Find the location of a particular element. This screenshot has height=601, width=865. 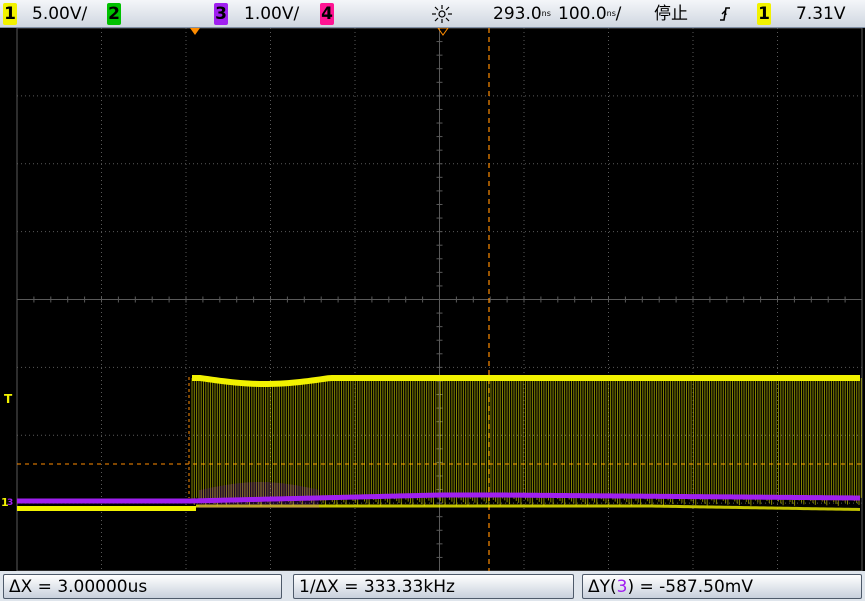

ch1-scale: 5.00V/ is located at coordinates (59, 14).